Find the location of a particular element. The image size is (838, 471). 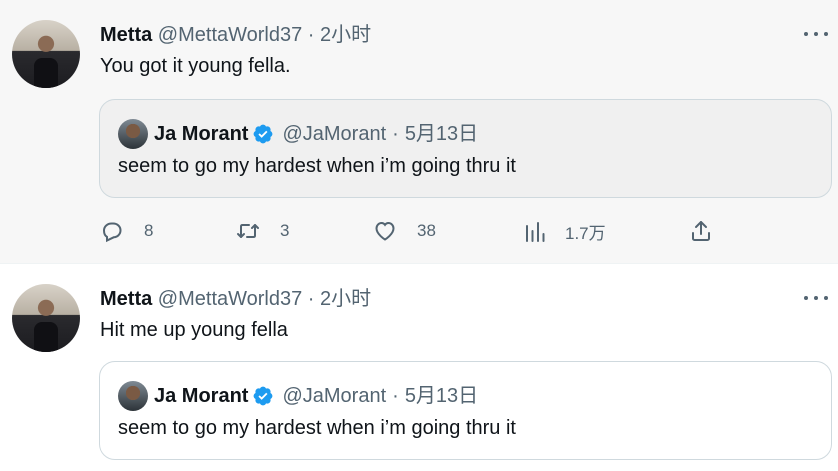

reply-icon is located at coordinates (112, 232).